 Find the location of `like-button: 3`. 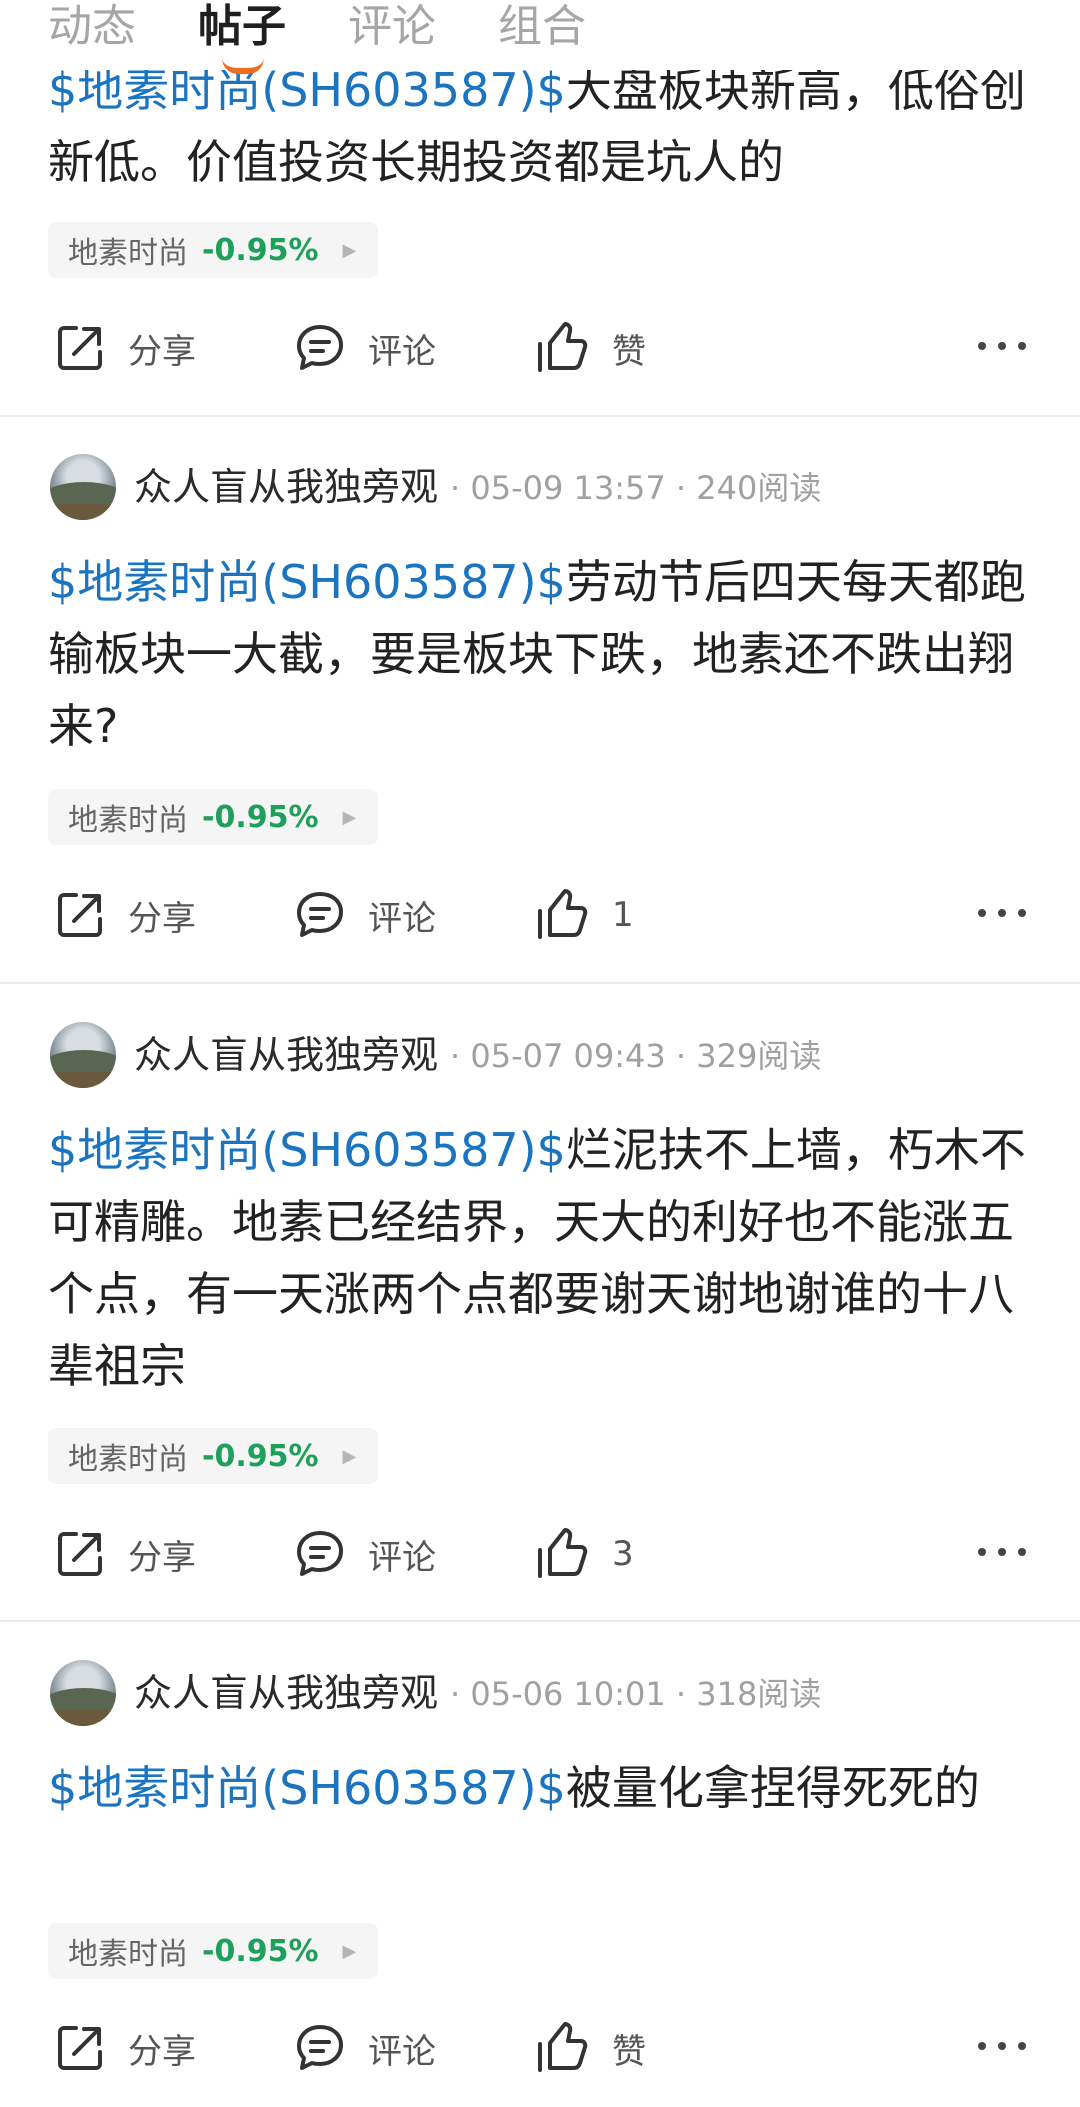

like-button: 3 is located at coordinates (584, 1554).